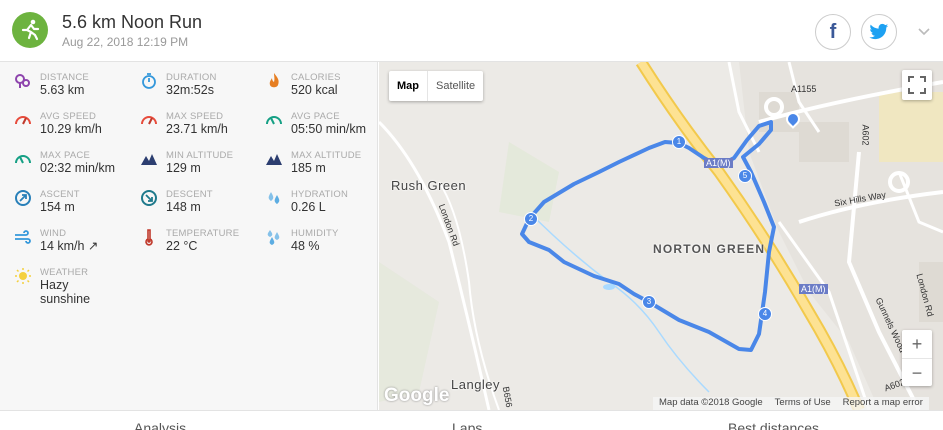 This screenshot has height=430, width=943. I want to click on distance-pin-icon, so click(23, 81).